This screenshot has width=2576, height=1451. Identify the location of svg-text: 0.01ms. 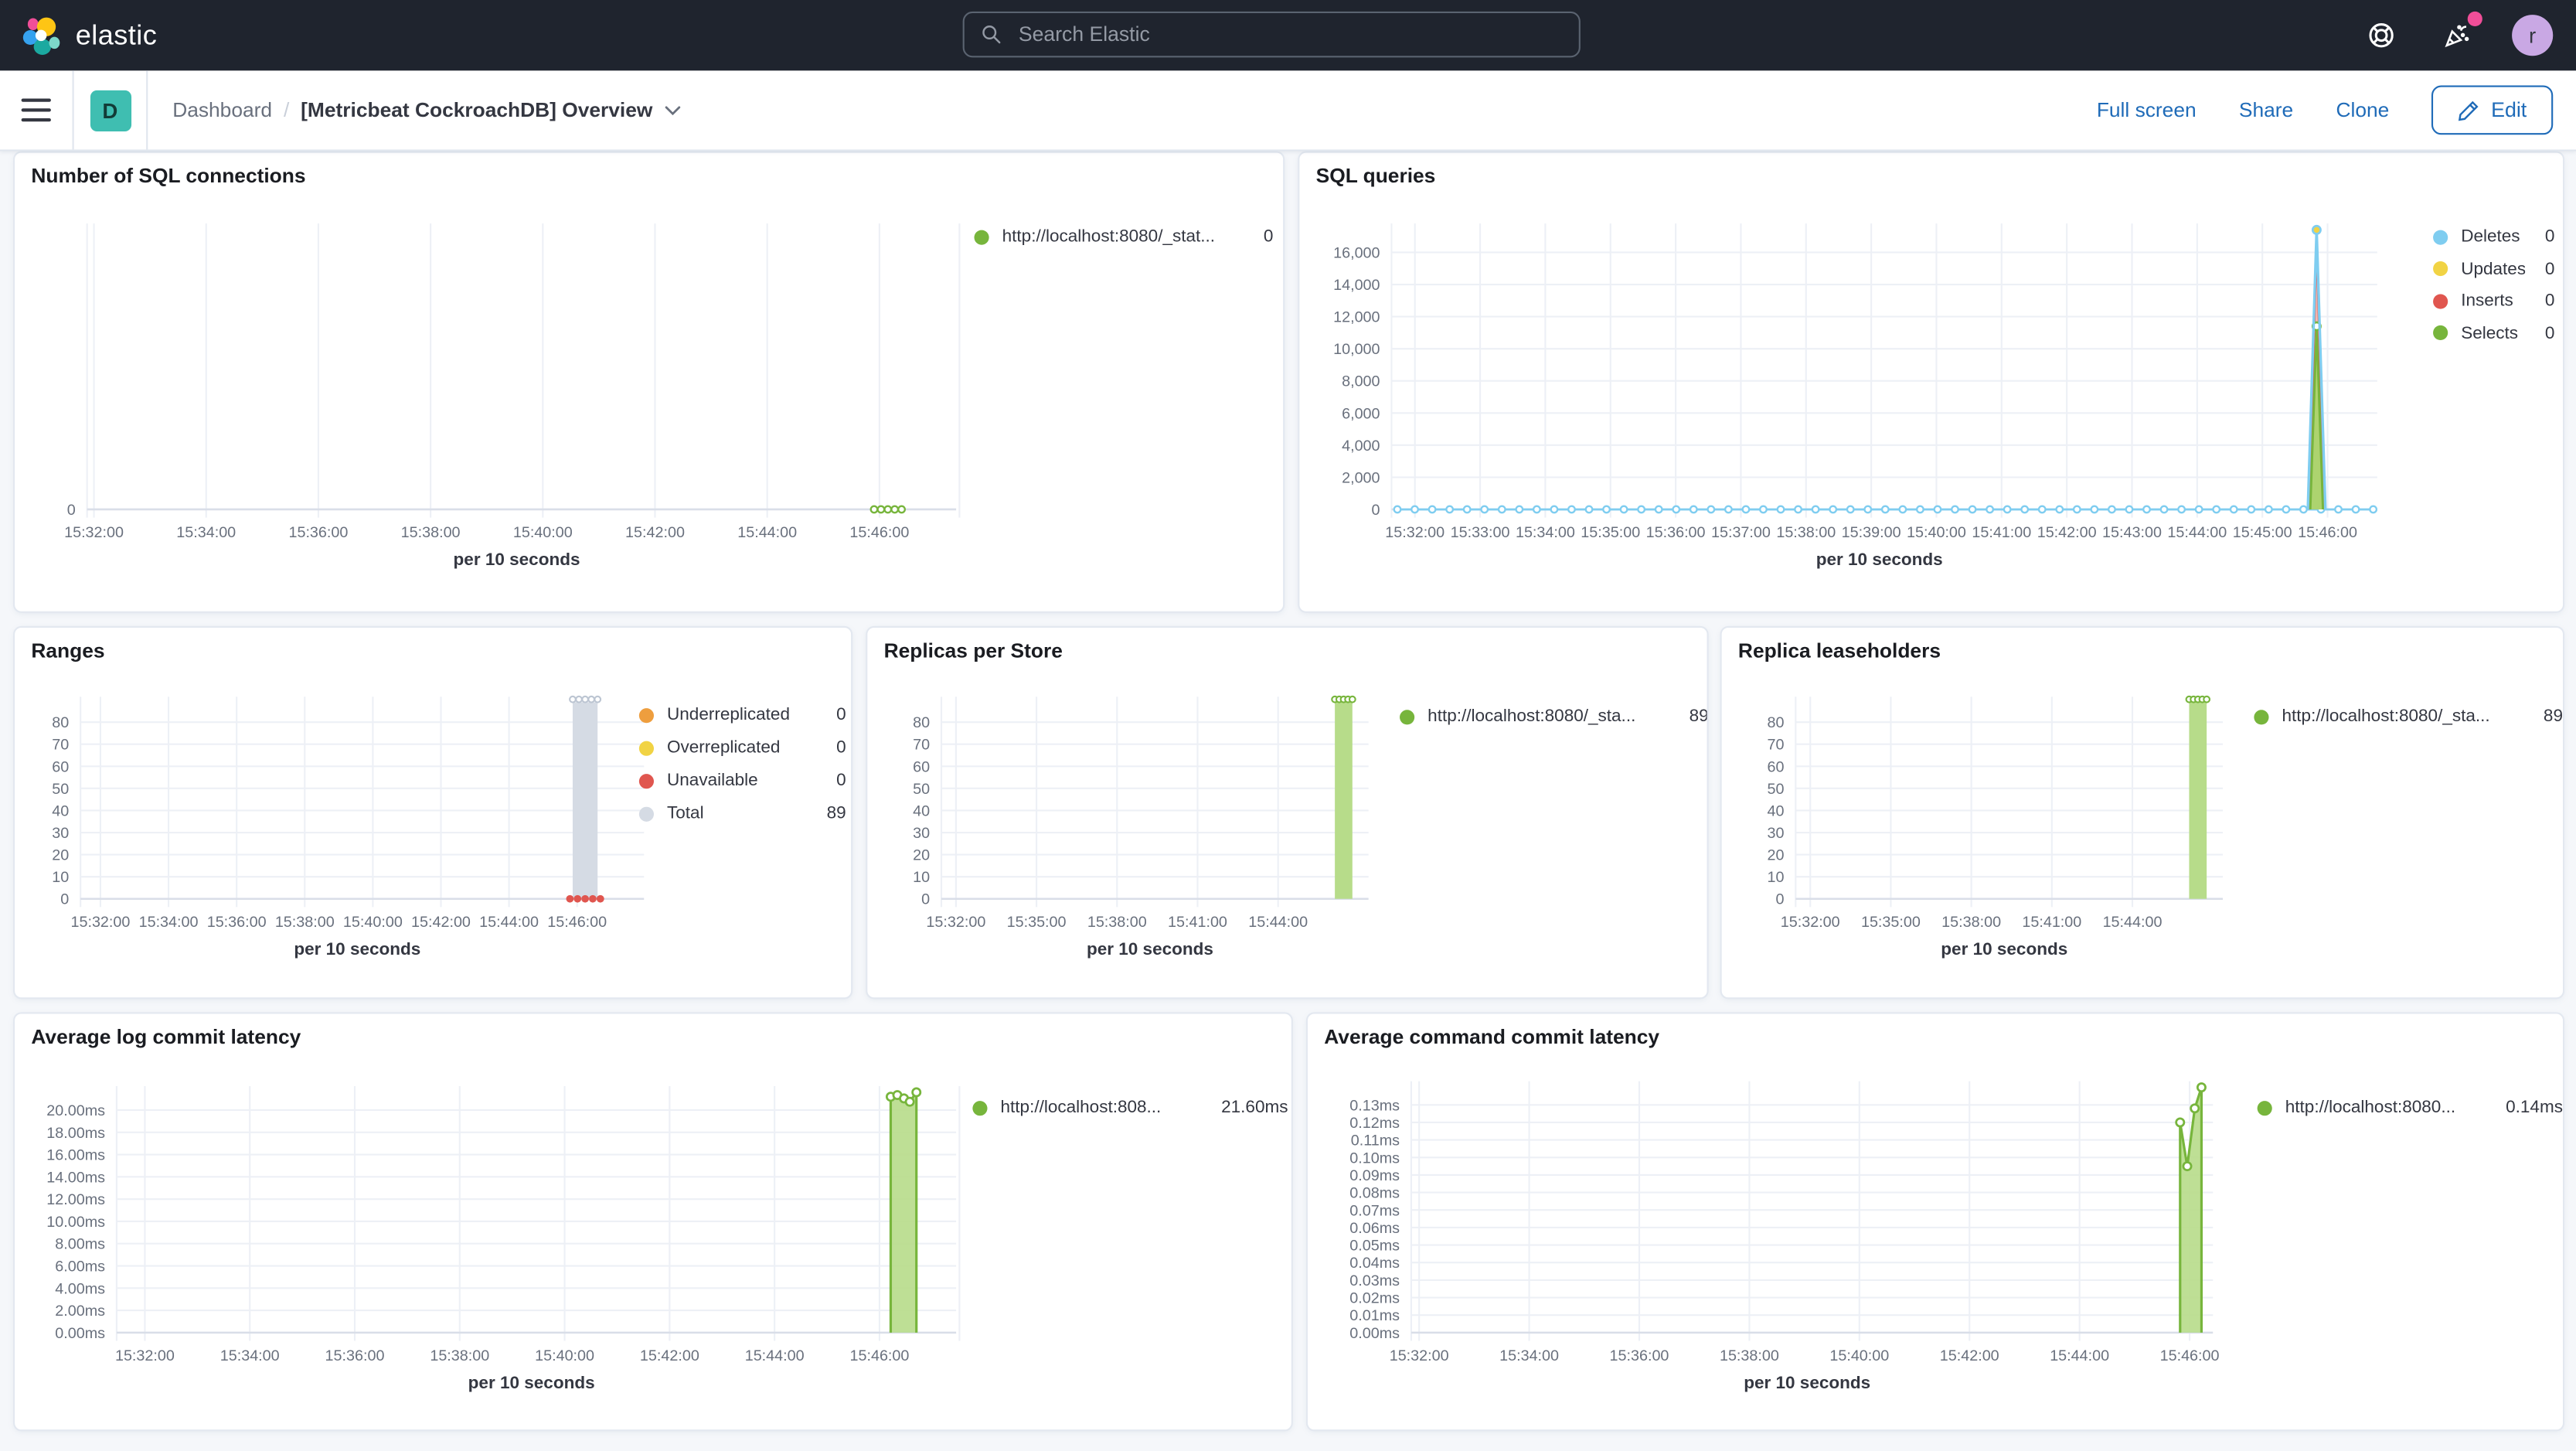
(1374, 1315).